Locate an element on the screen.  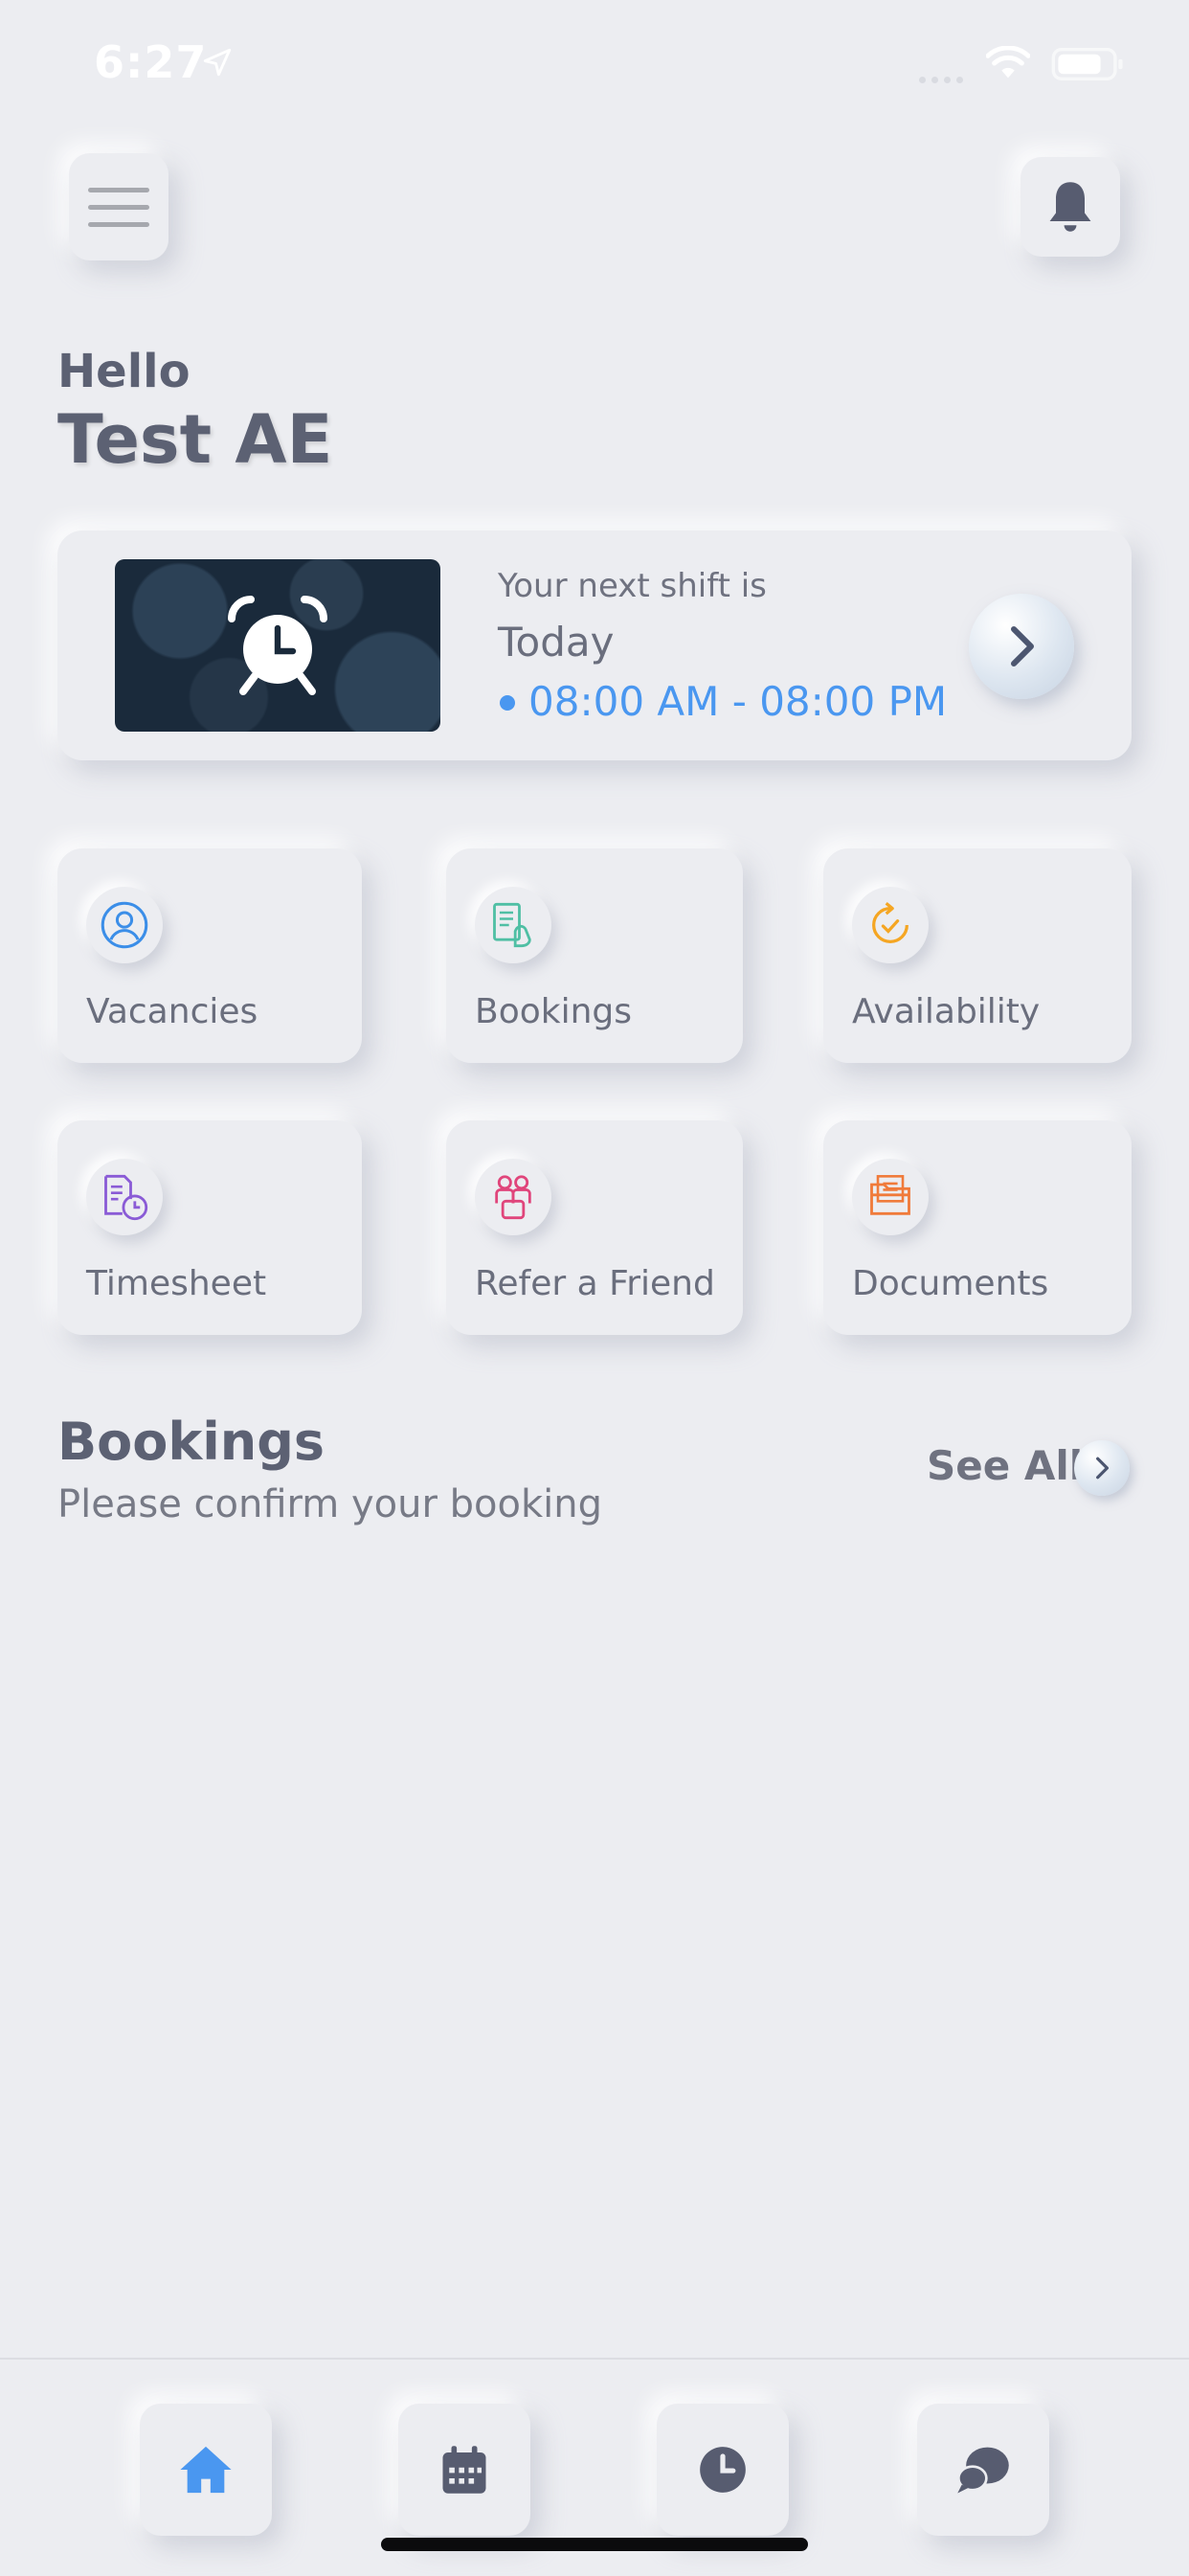
shift-time-range: 08:00 AM - 08:00 PM is located at coordinates (738, 701).